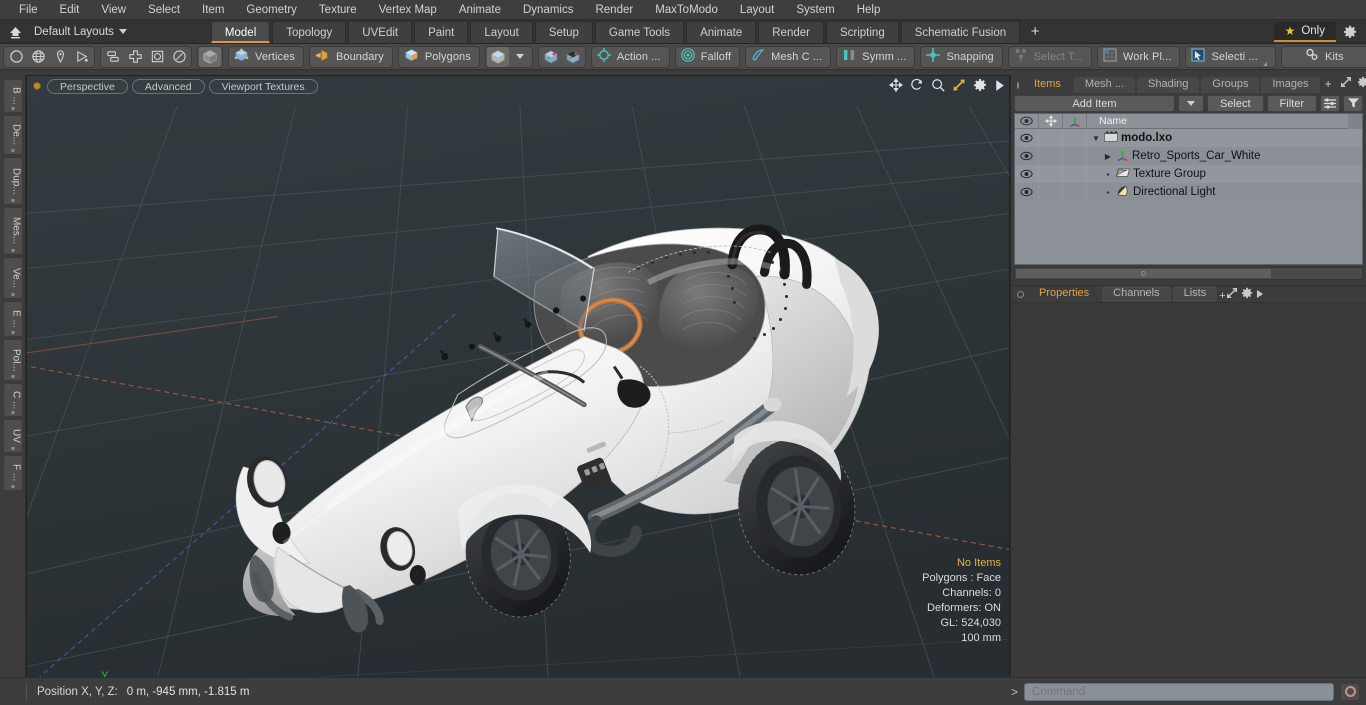 The width and height of the screenshot is (1366, 705). What do you see at coordinates (1188, 192) in the screenshot?
I see `table-row: ▪ Directional Light` at bounding box center [1188, 192].